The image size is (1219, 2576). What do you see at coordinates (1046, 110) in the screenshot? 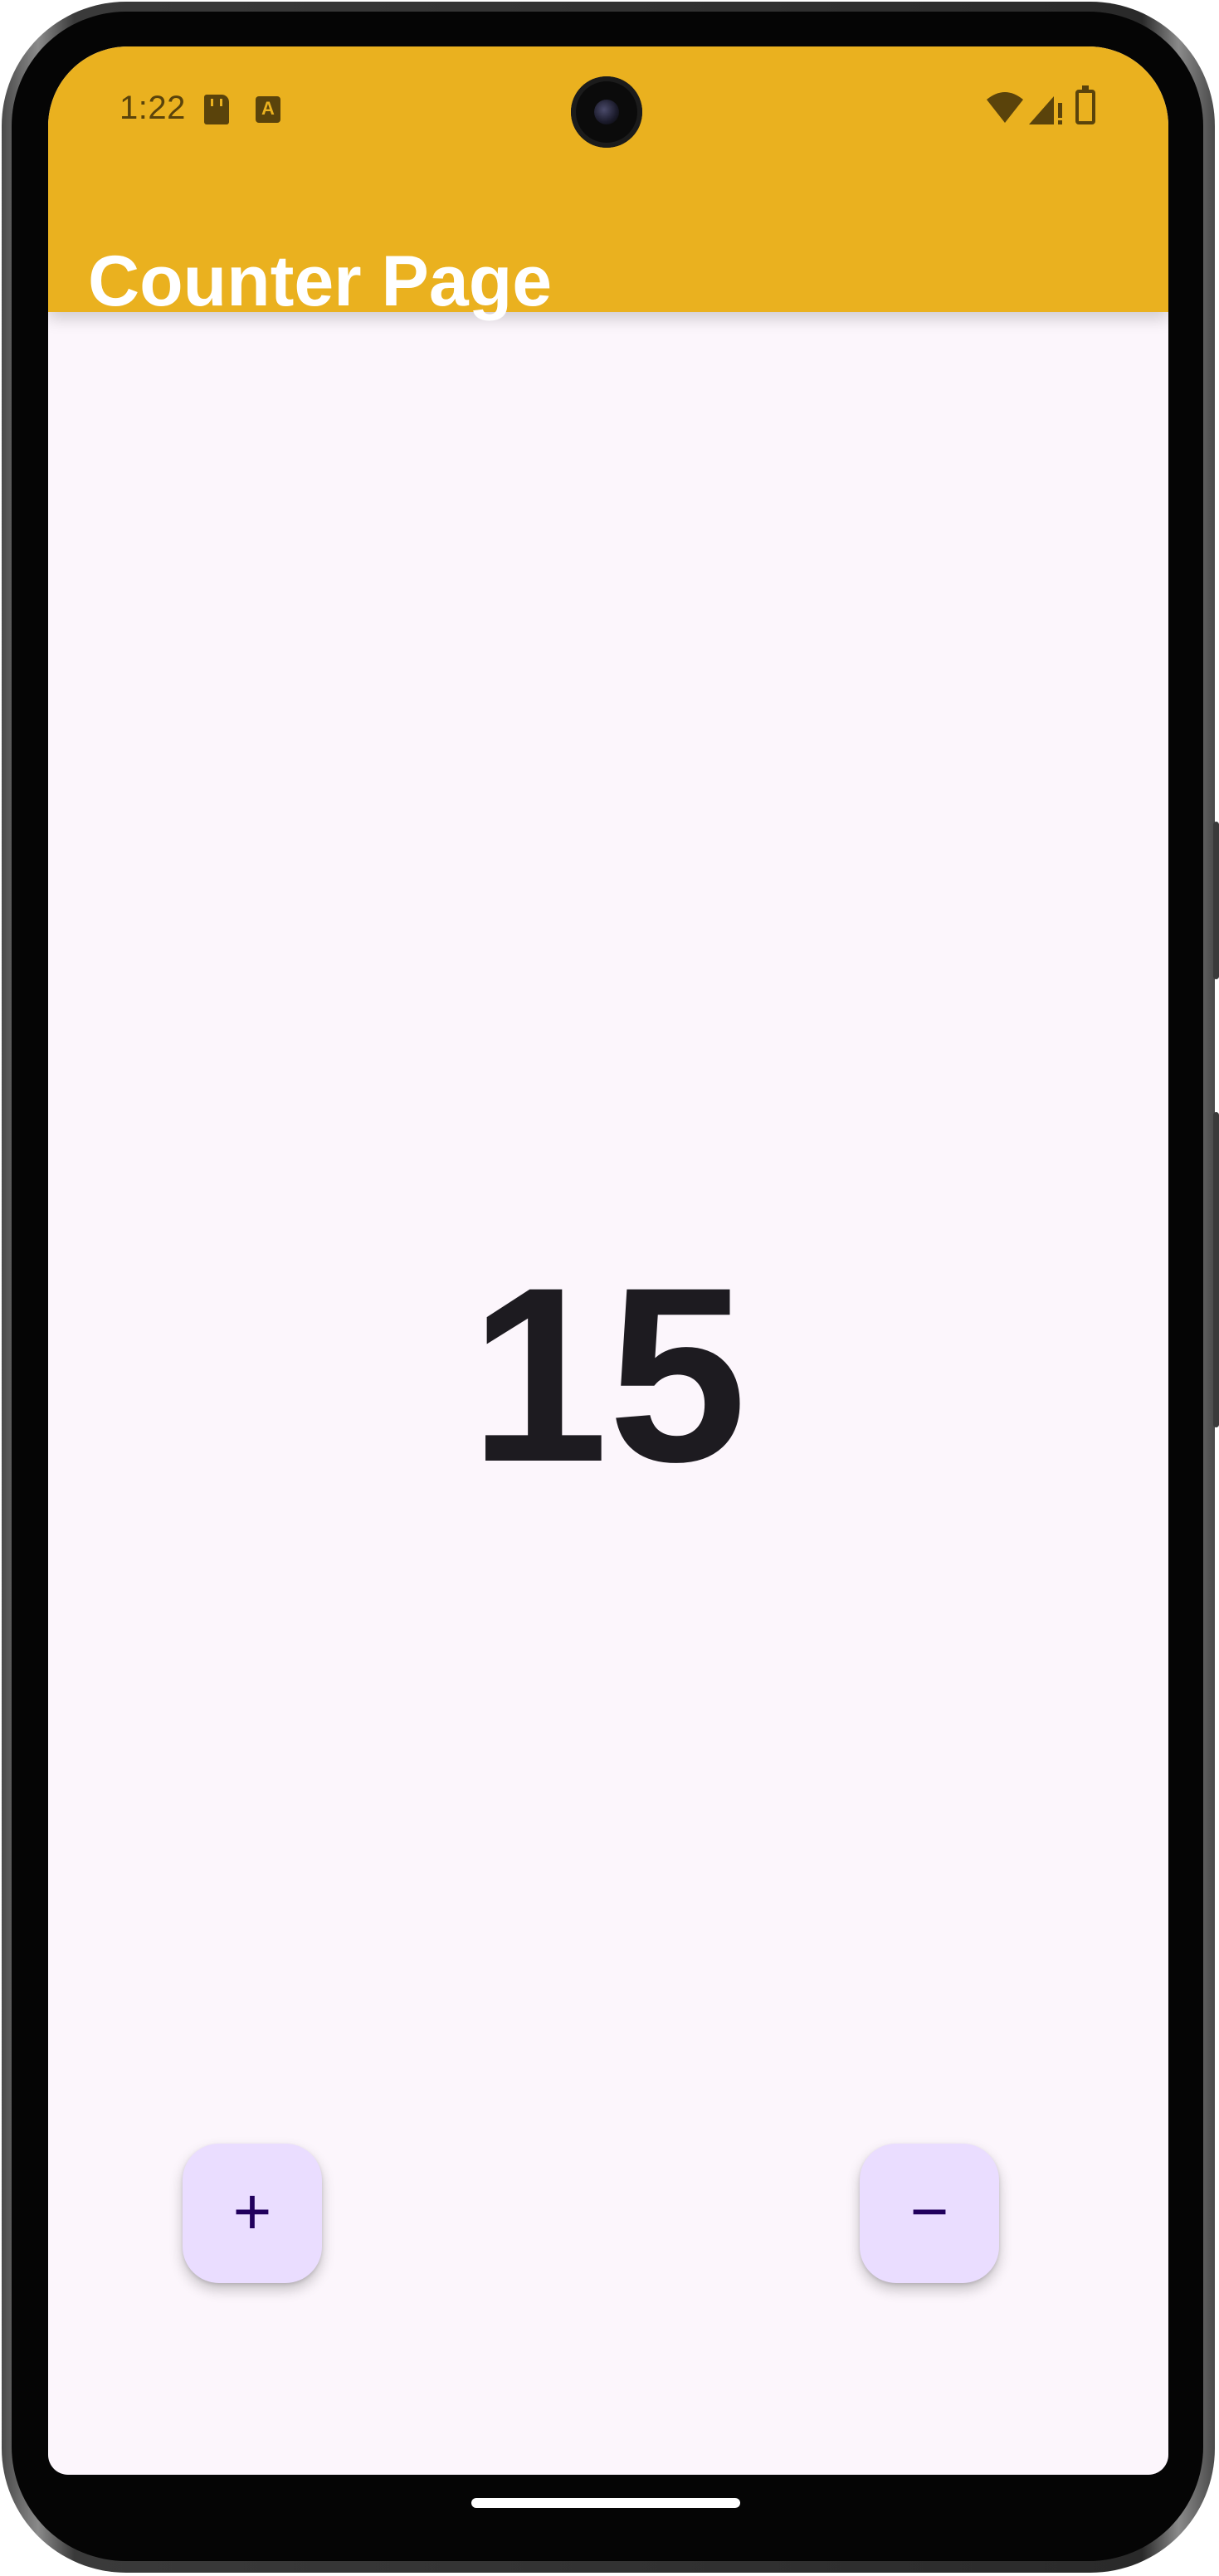
I see `cellular-icon` at bounding box center [1046, 110].